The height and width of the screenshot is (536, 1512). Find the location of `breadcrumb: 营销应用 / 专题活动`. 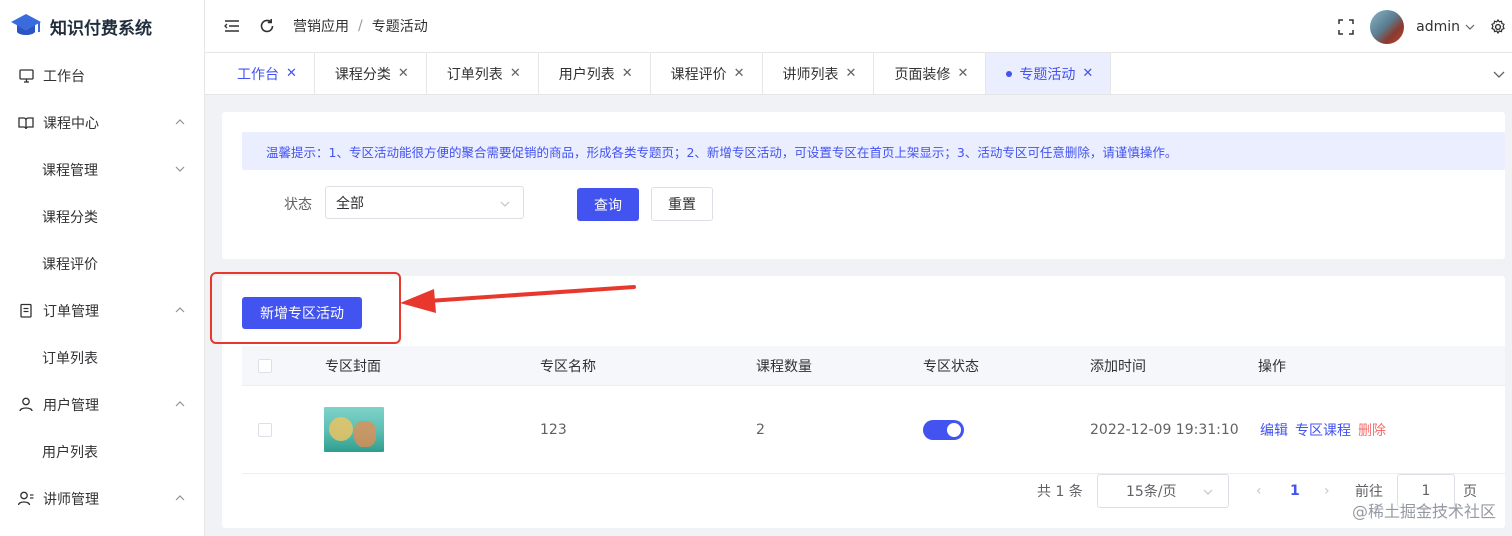

breadcrumb: 营销应用 / 专题活动 is located at coordinates (360, 26).